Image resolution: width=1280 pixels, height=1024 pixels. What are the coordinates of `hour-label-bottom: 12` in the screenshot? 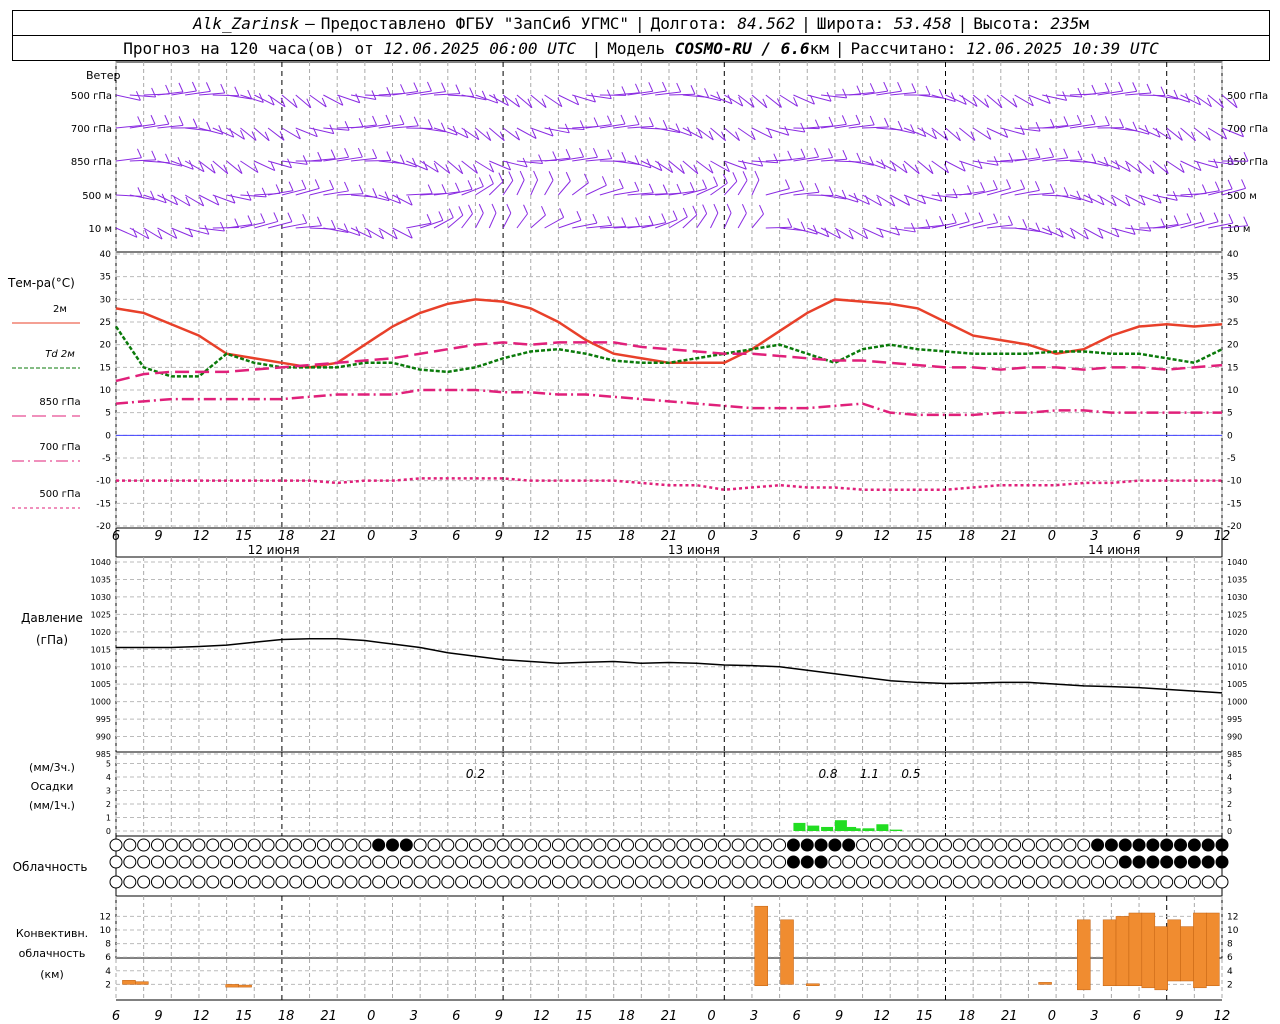 It's located at (881, 1016).